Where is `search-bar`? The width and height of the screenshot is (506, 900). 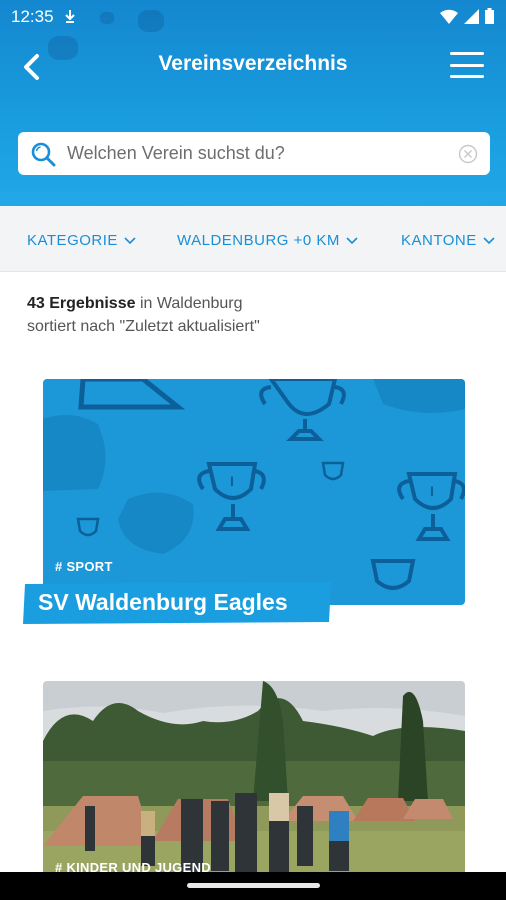 search-bar is located at coordinates (254, 153).